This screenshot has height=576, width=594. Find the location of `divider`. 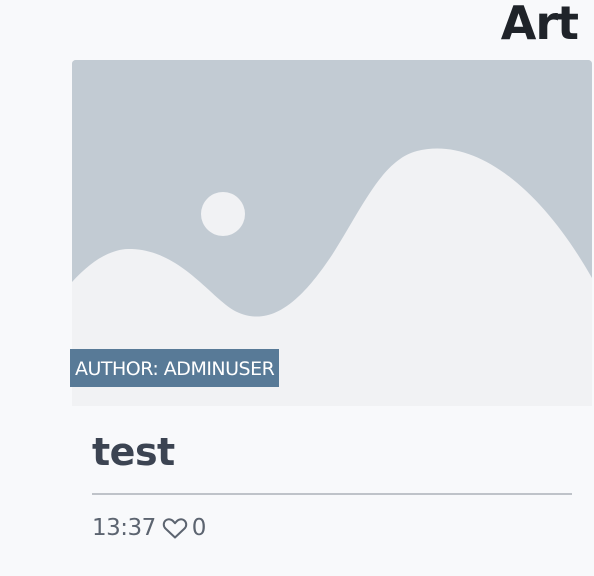

divider is located at coordinates (332, 494).